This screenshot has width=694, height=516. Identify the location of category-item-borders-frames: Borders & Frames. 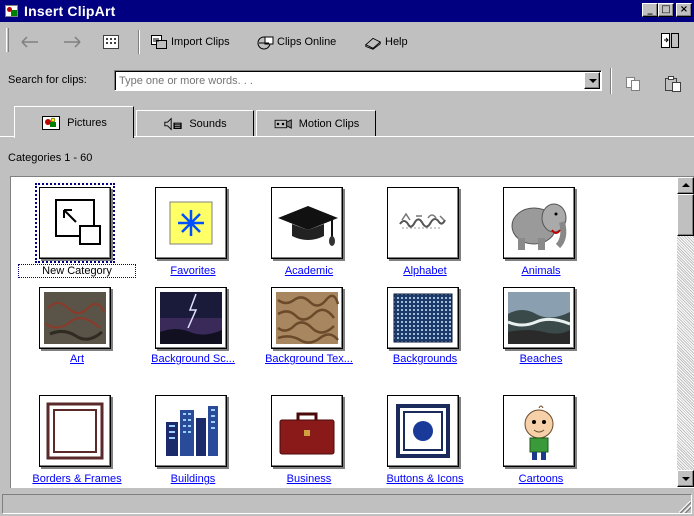
(77, 438).